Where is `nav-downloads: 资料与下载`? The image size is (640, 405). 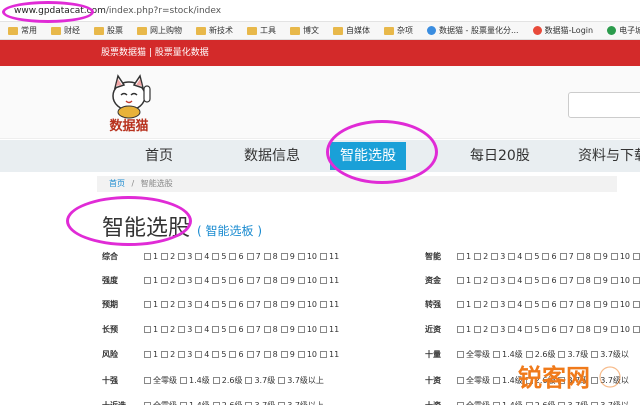 nav-downloads: 资料与下载 is located at coordinates (609, 156).